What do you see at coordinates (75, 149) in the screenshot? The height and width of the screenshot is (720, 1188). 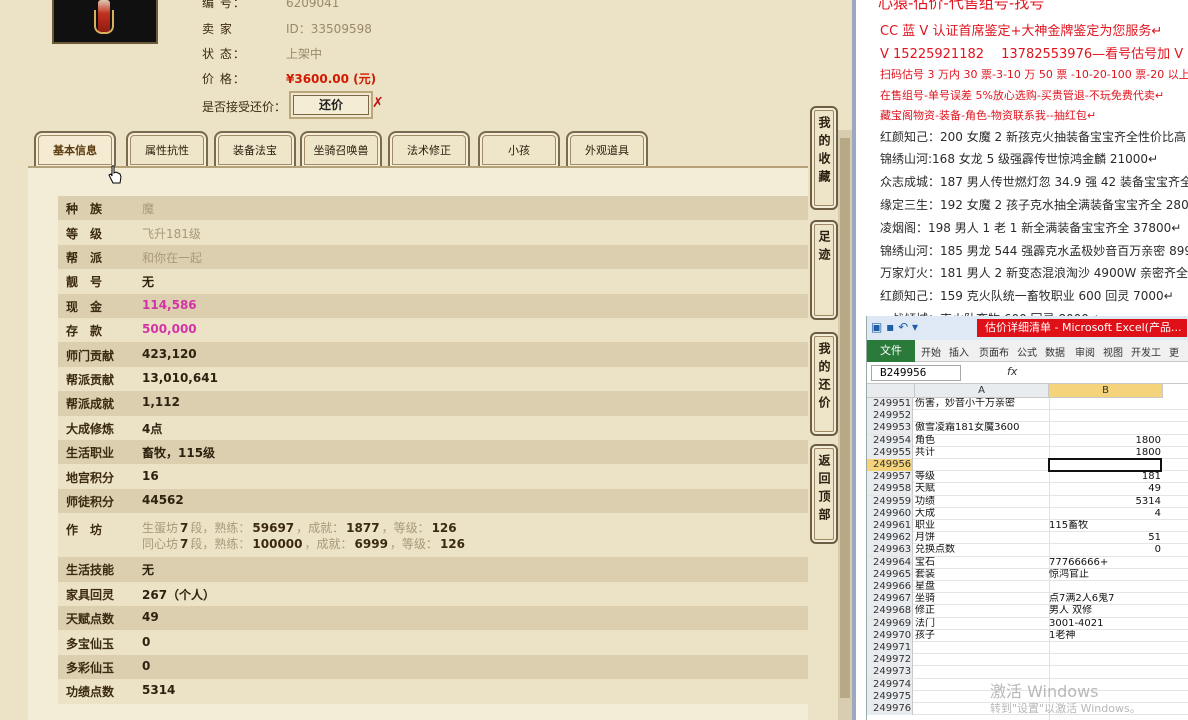 I see `tab-basic-info: 基本信息` at bounding box center [75, 149].